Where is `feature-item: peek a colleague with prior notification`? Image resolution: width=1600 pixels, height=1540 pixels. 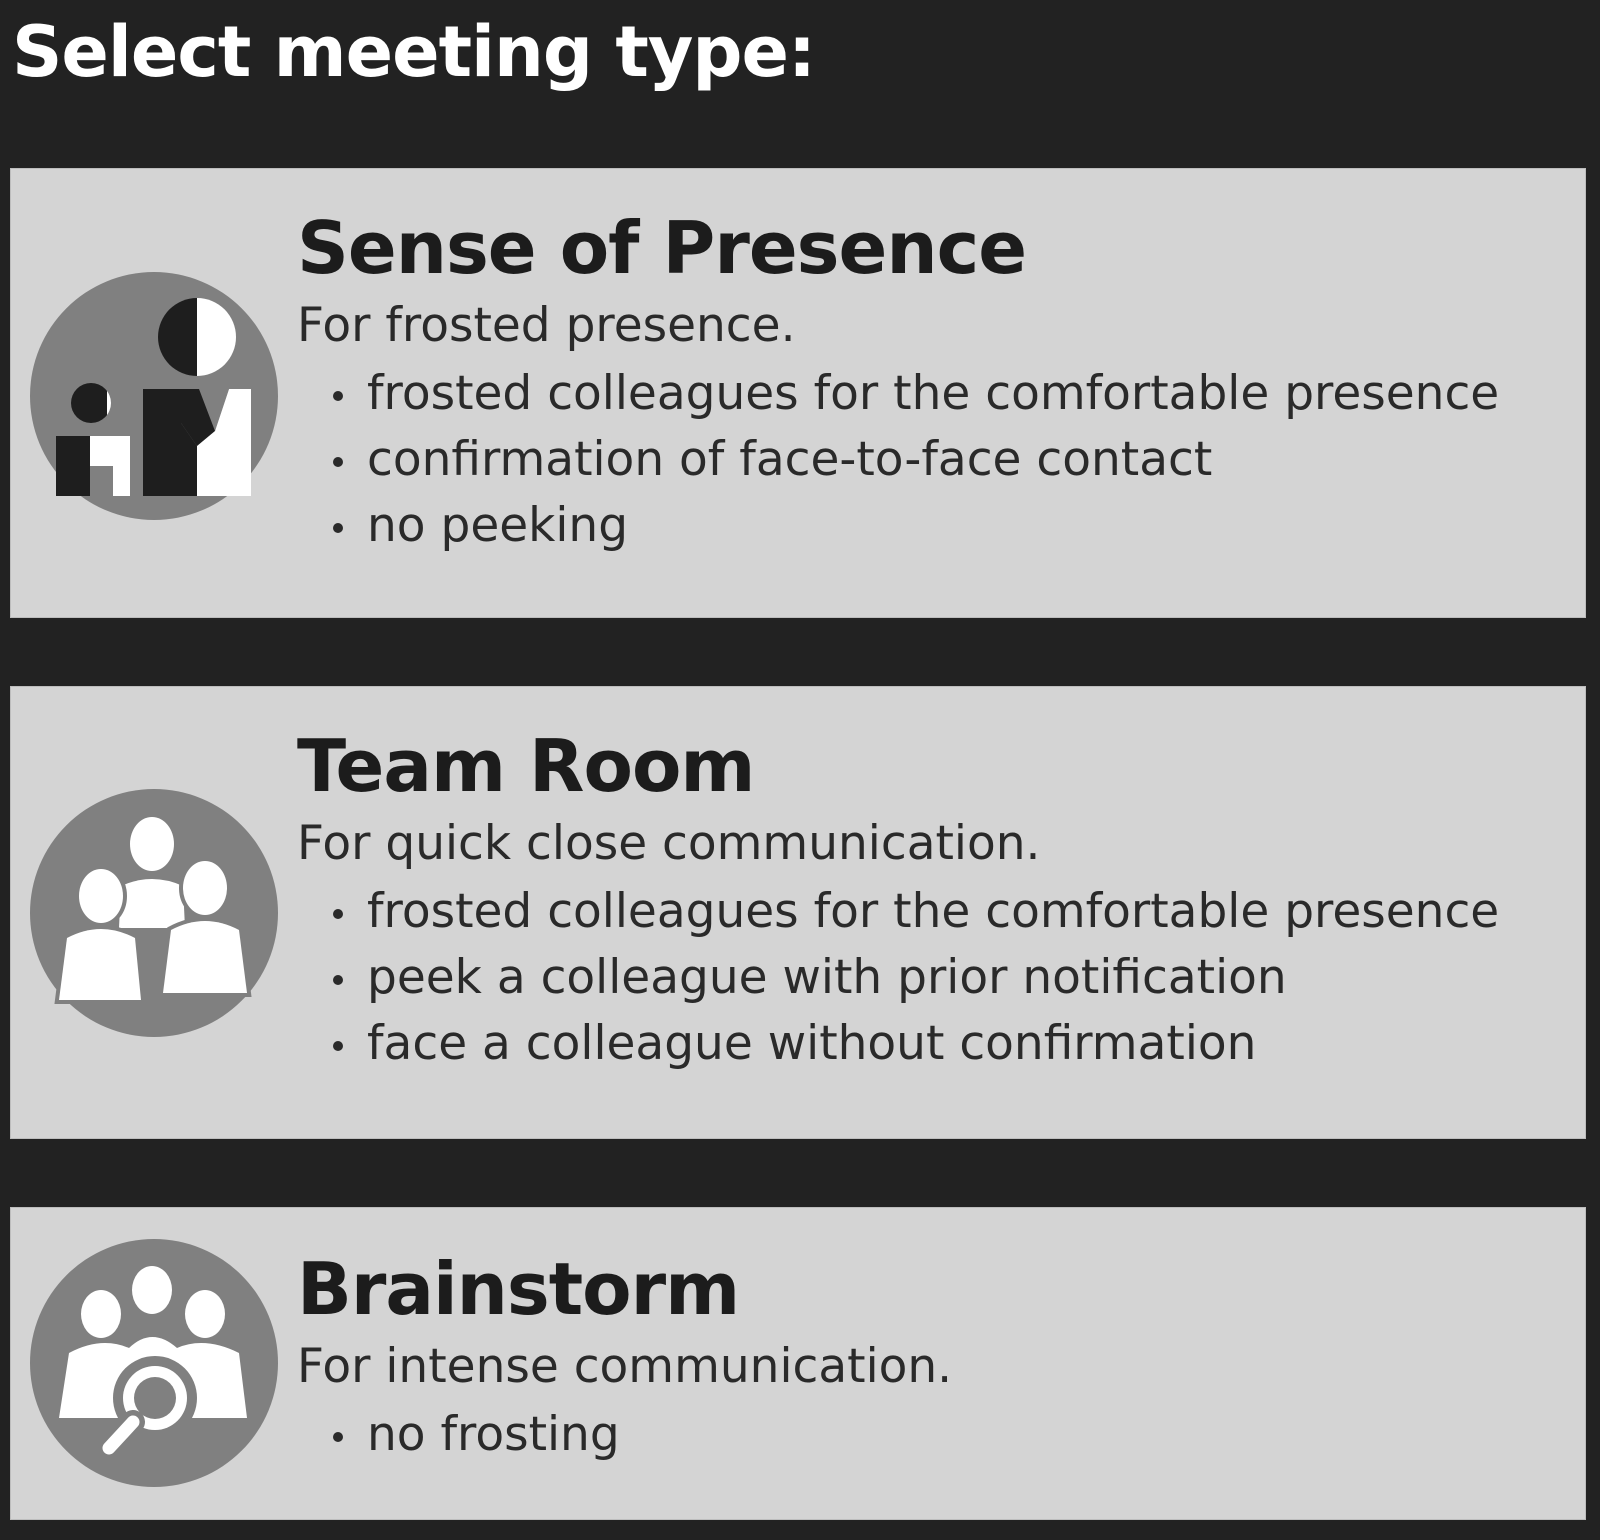 feature-item: peek a colleague with prior notification is located at coordinates (948, 978).